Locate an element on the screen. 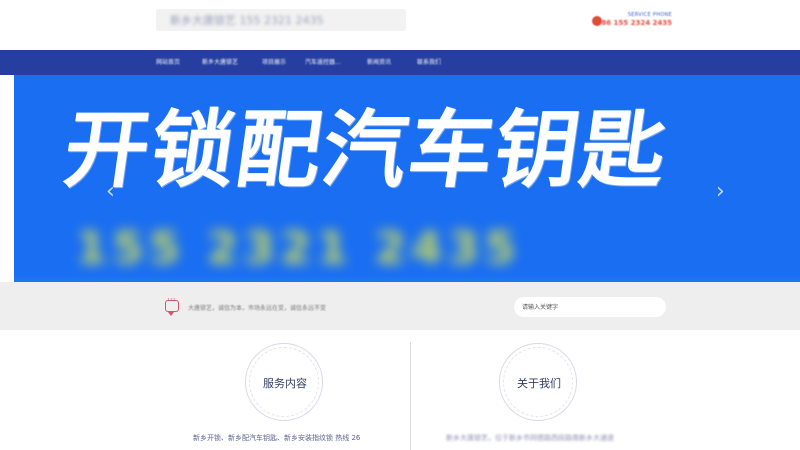 The height and width of the screenshot is (450, 800). services-title: 服务内容 is located at coordinates (285, 383).